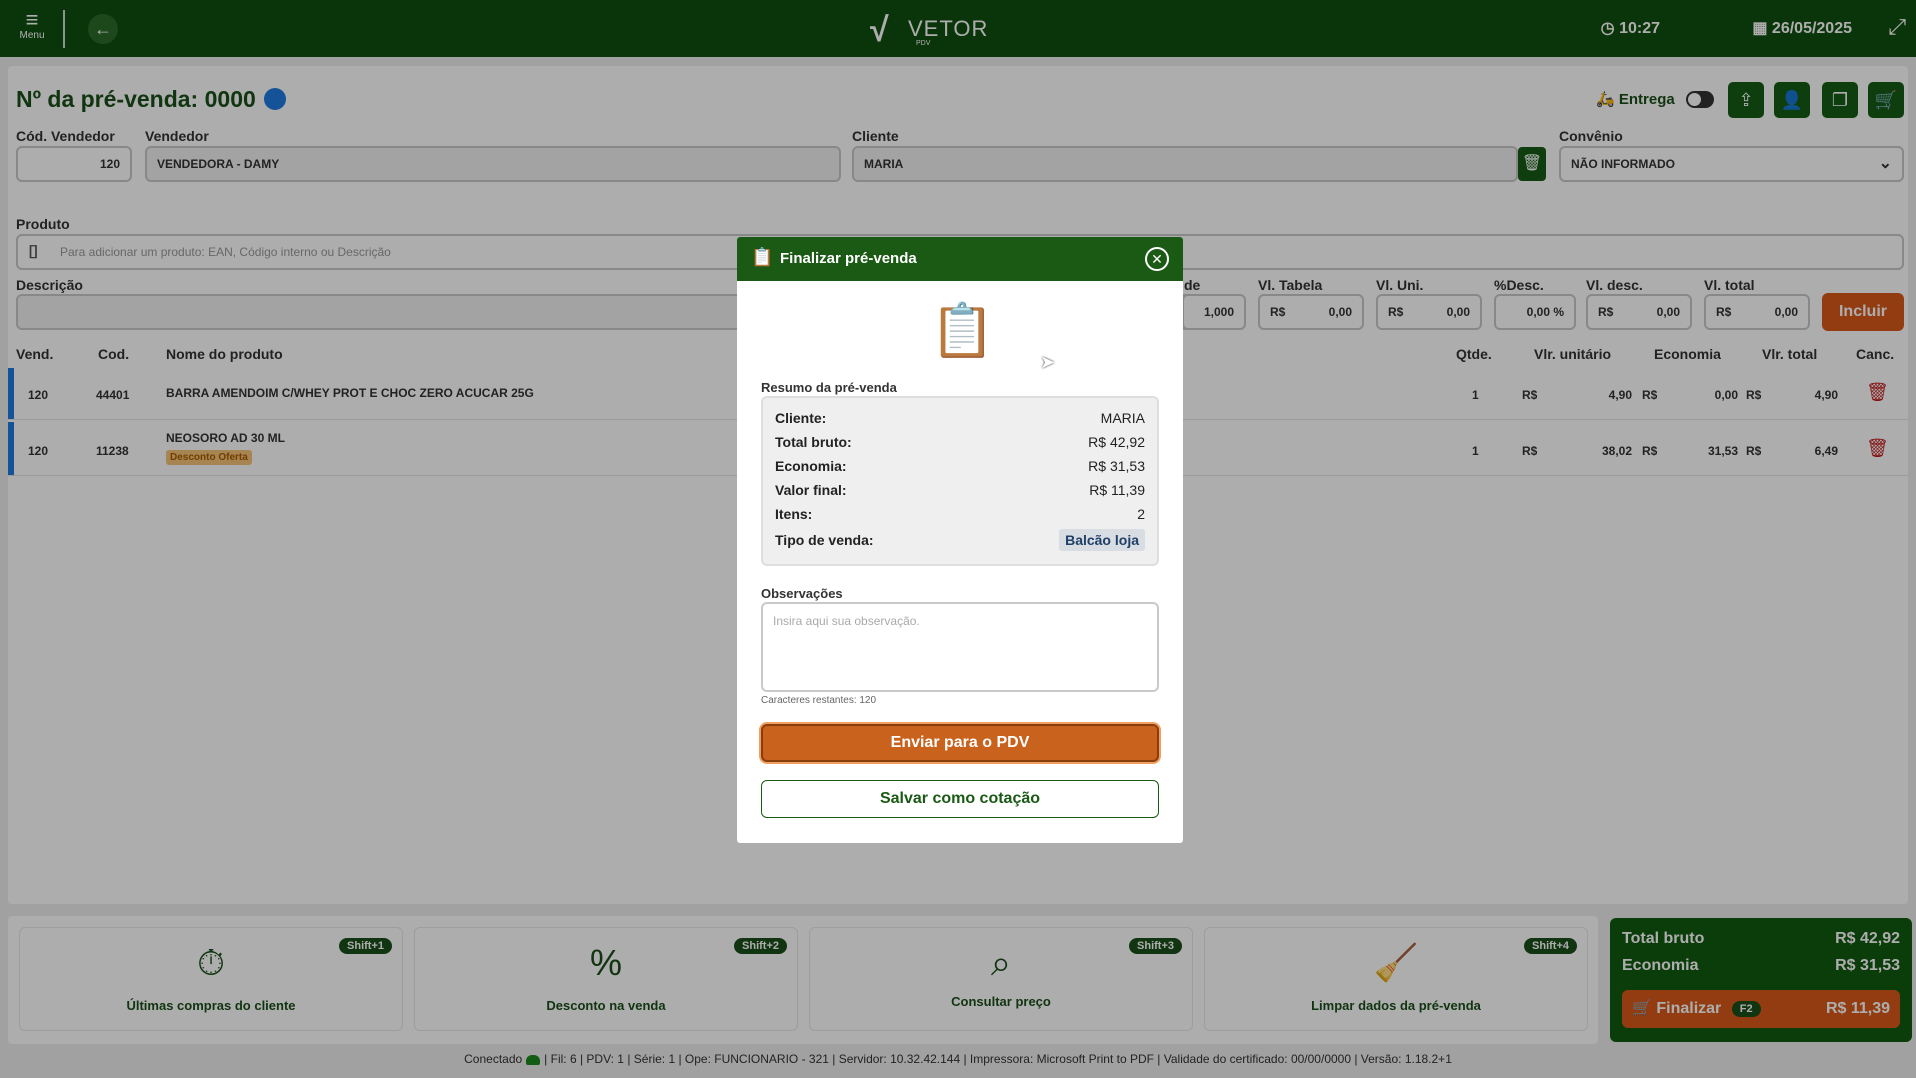 The image size is (1916, 1078). What do you see at coordinates (960, 490) in the screenshot?
I see `summary-valor-final: Valor final: R$ 11,39` at bounding box center [960, 490].